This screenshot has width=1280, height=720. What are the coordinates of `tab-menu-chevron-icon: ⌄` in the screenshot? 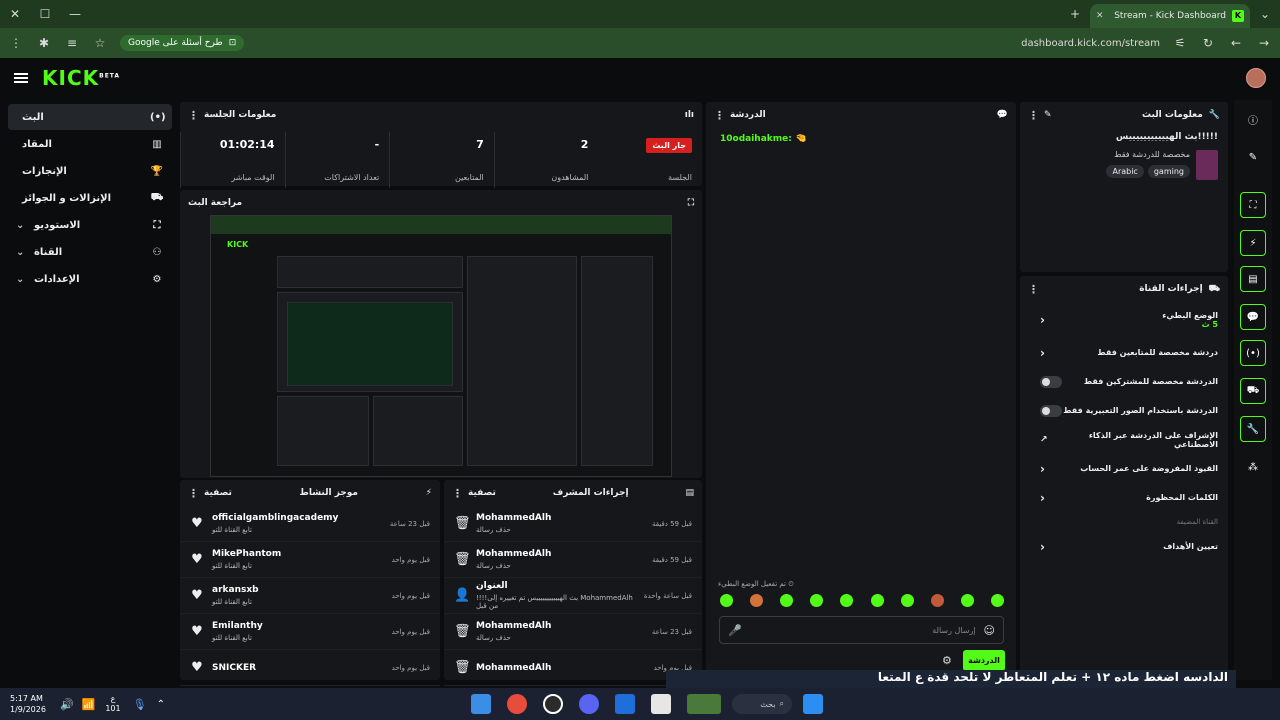 It's located at (1265, 14).